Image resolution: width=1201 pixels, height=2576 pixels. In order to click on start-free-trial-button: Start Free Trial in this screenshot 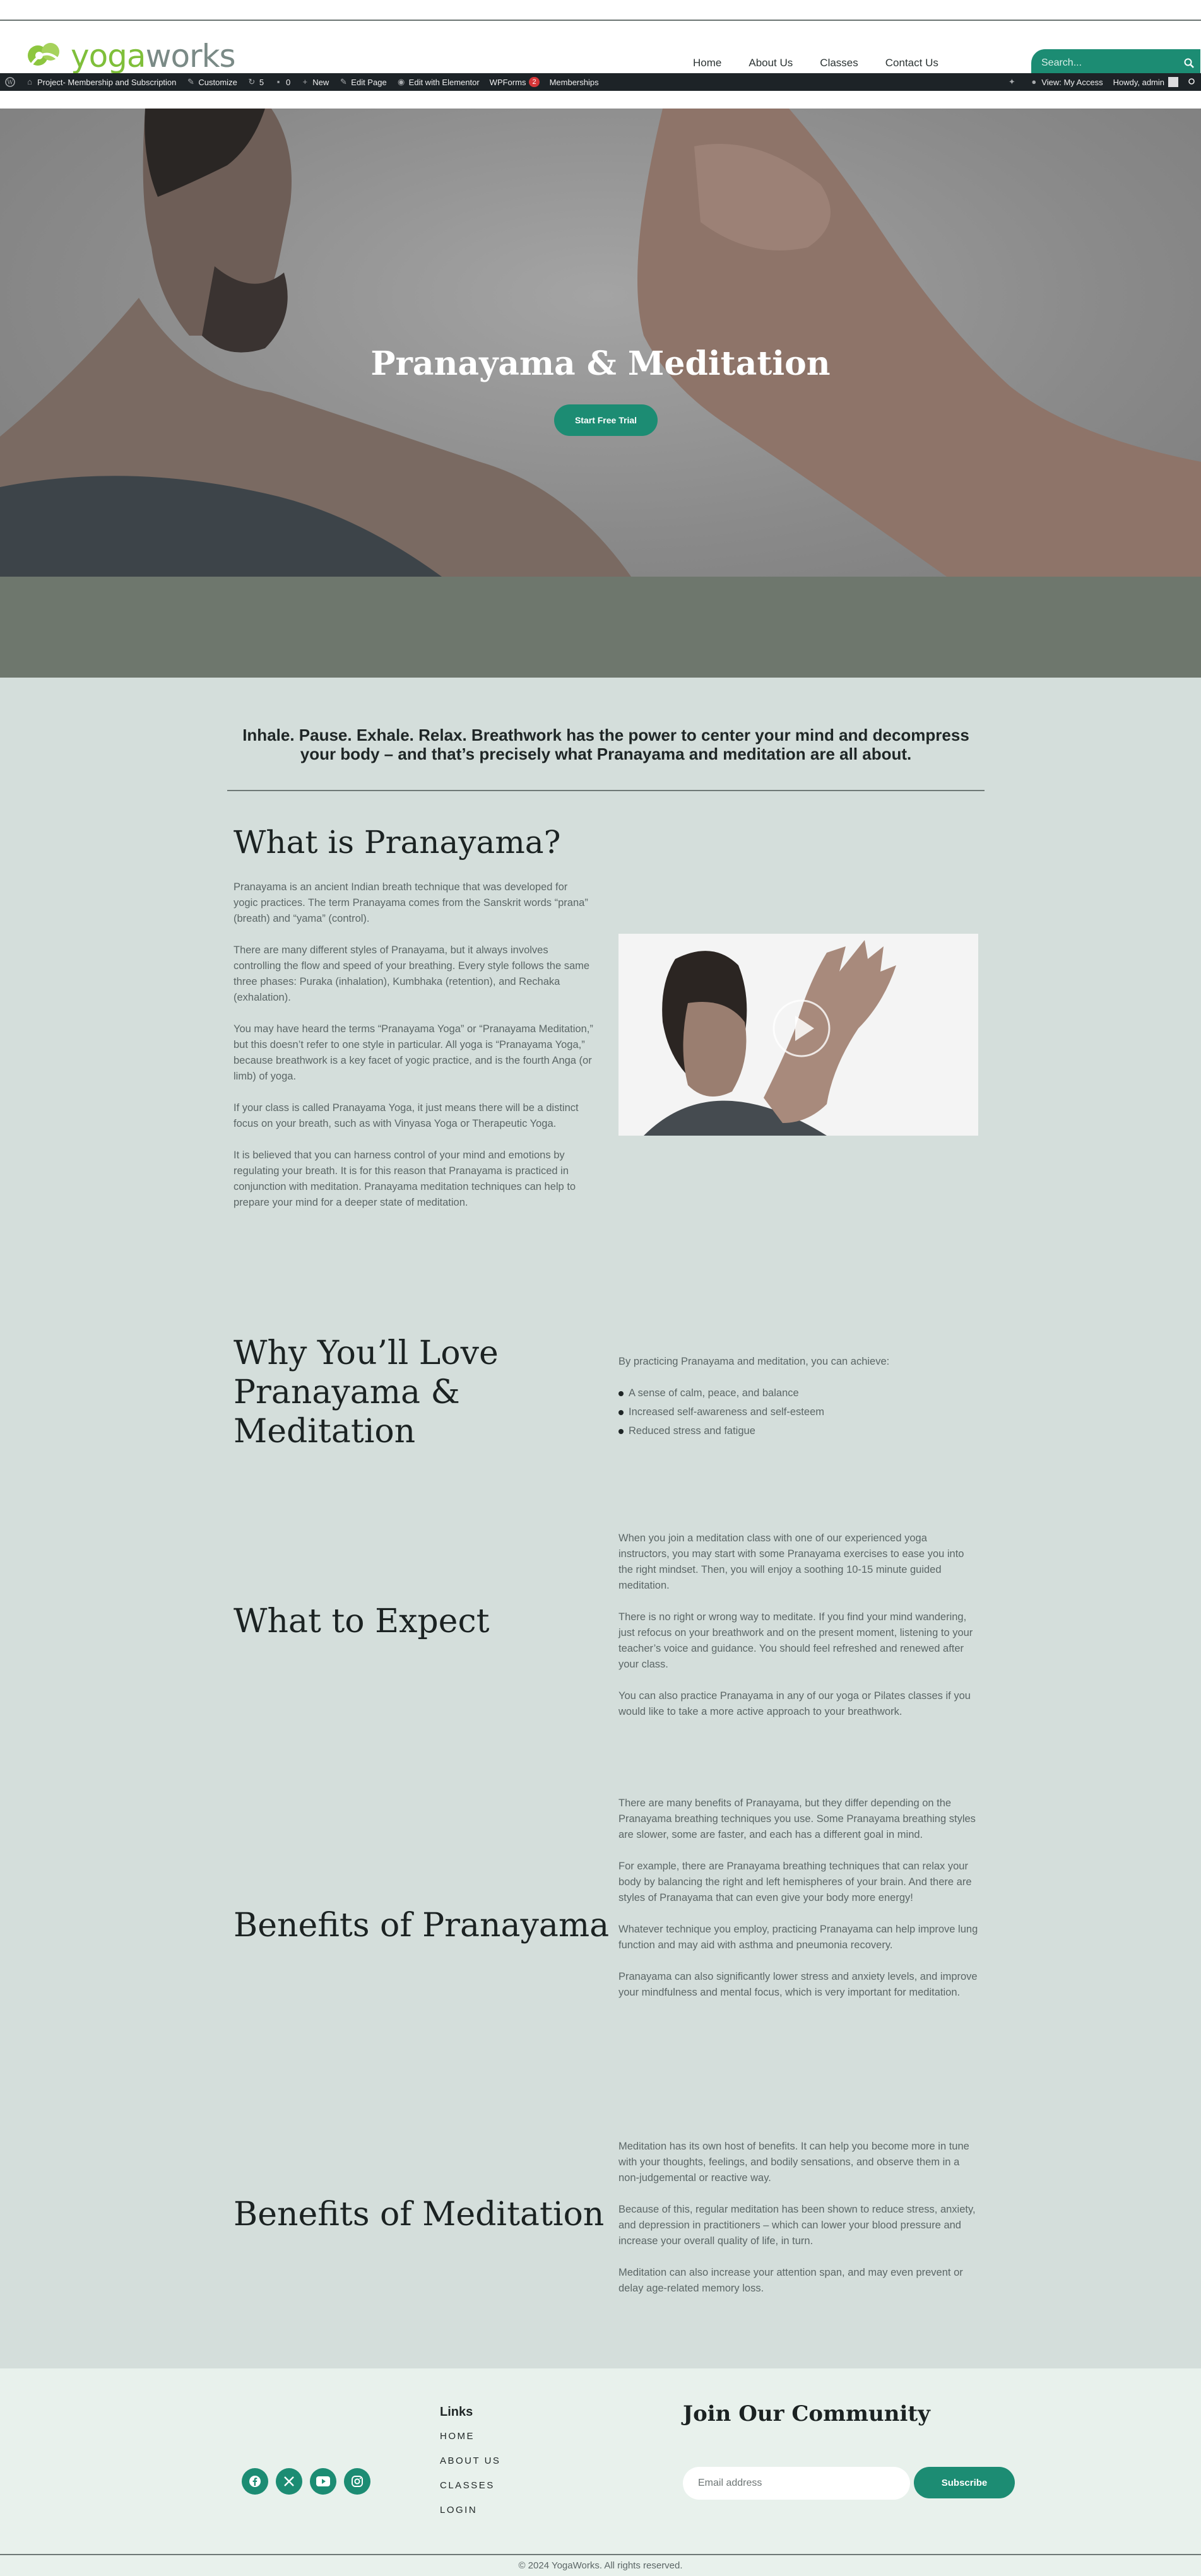, I will do `click(606, 420)`.